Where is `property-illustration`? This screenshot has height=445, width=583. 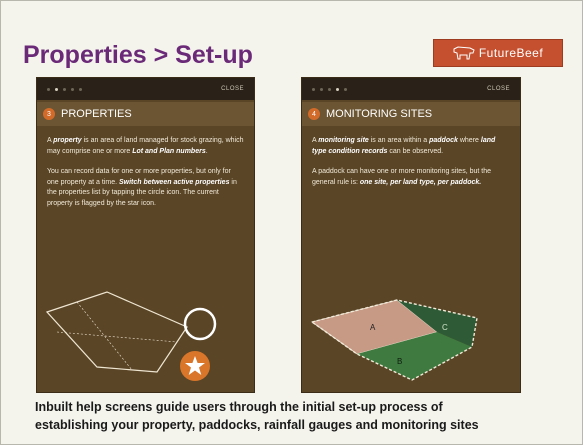 property-illustration is located at coordinates (131, 336).